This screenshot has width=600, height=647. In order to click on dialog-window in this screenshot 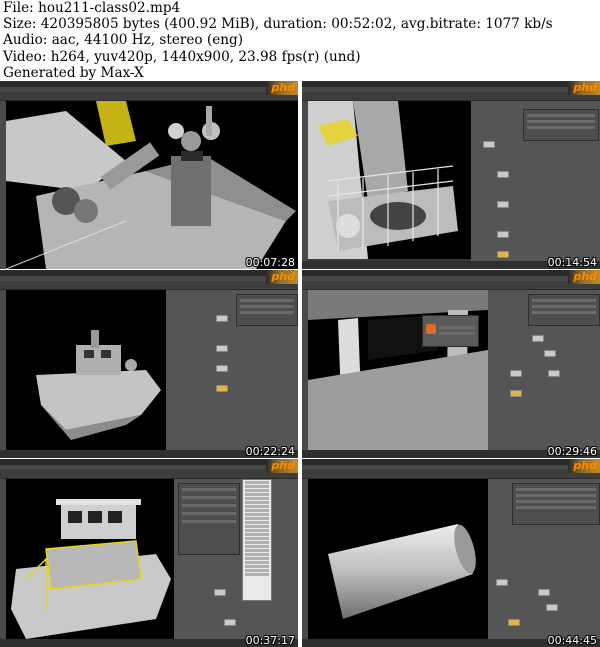, I will do `click(450, 331)`.